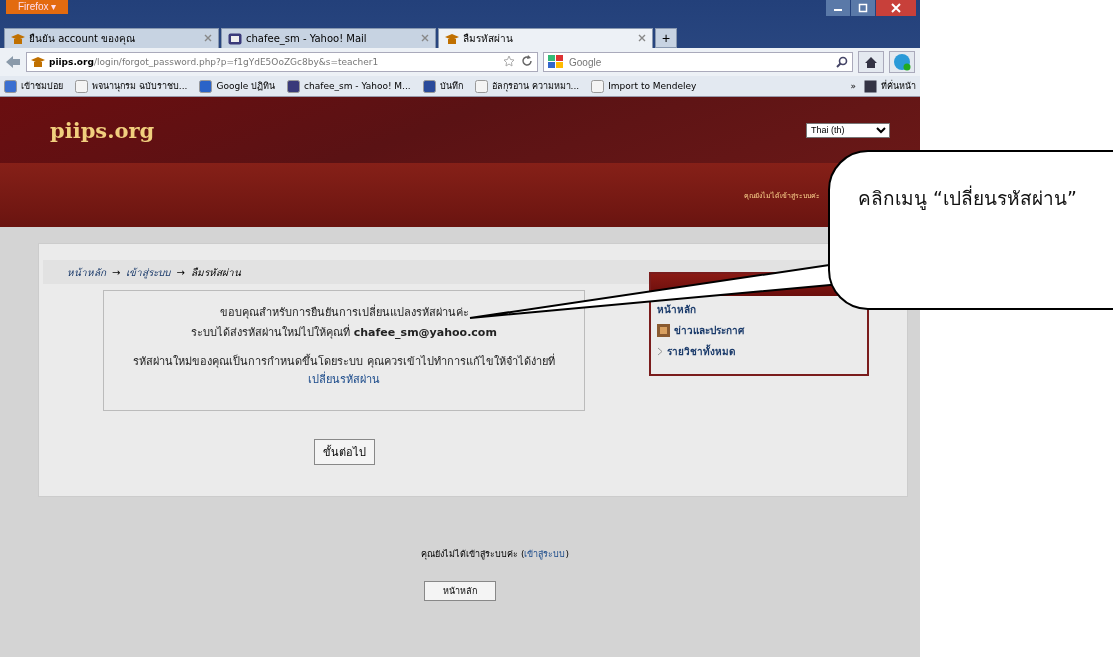 The image size is (1113, 657). What do you see at coordinates (215, 272) in the screenshot?
I see `breadcrumb-current: ลืมรหัสผ่าน` at bounding box center [215, 272].